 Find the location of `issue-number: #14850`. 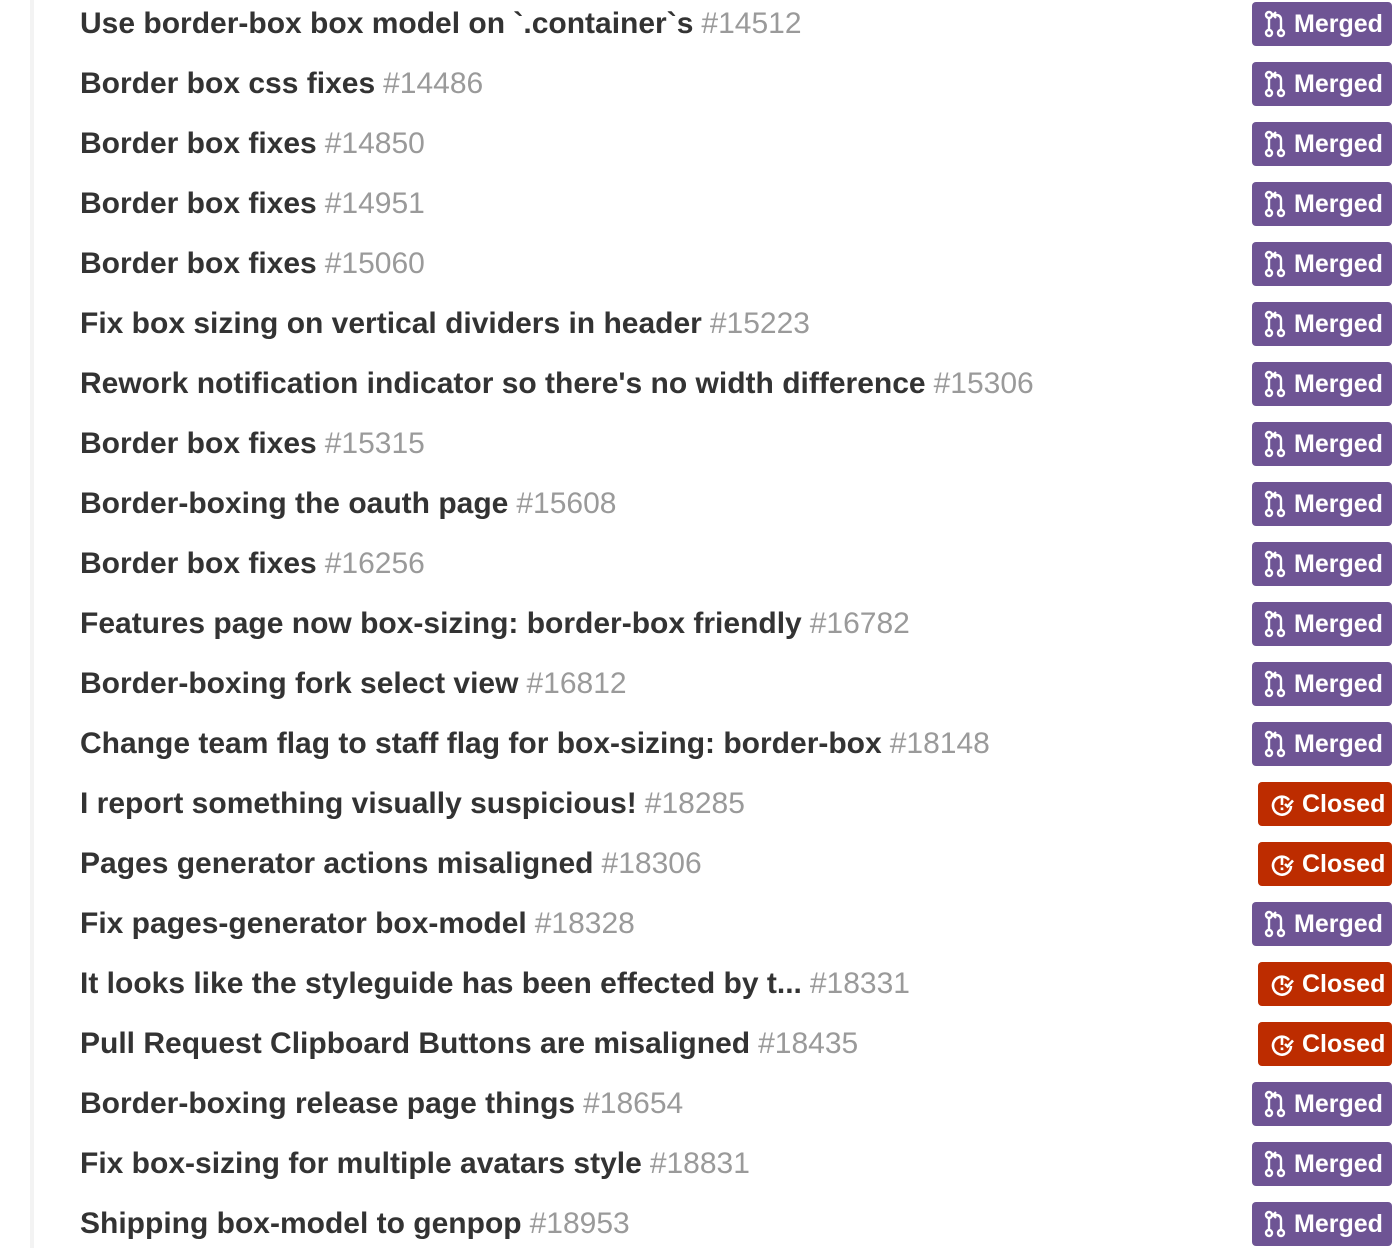

issue-number: #14850 is located at coordinates (375, 143).